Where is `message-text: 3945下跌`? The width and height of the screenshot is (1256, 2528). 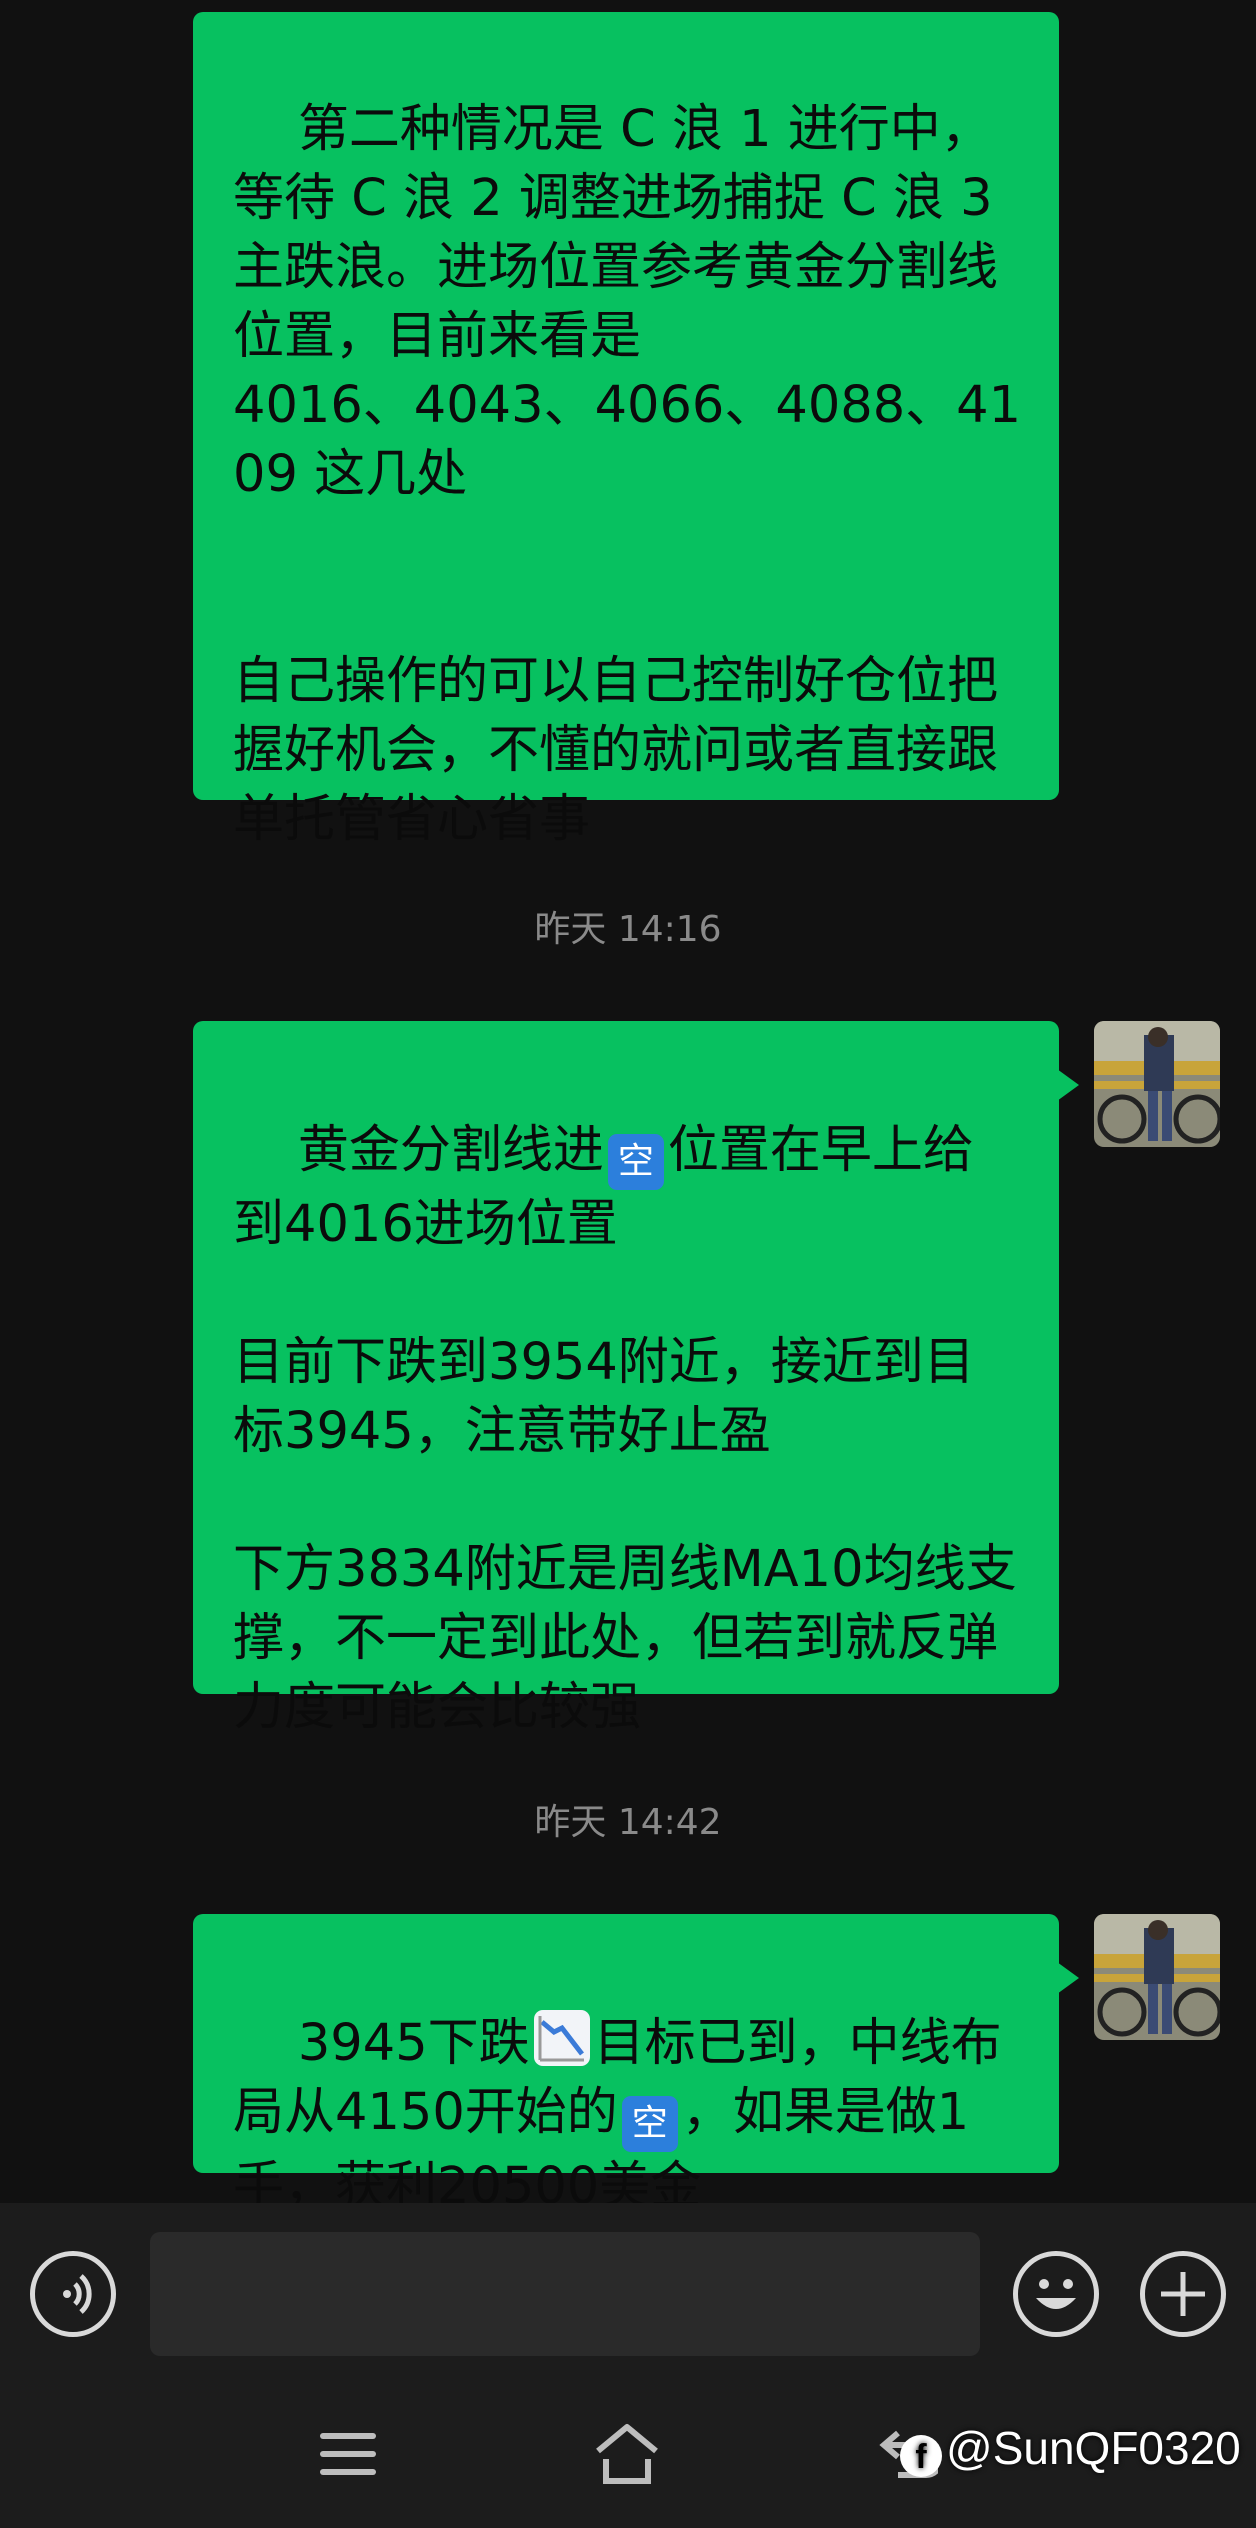
message-text: 3945下跌 is located at coordinates (413, 2043).